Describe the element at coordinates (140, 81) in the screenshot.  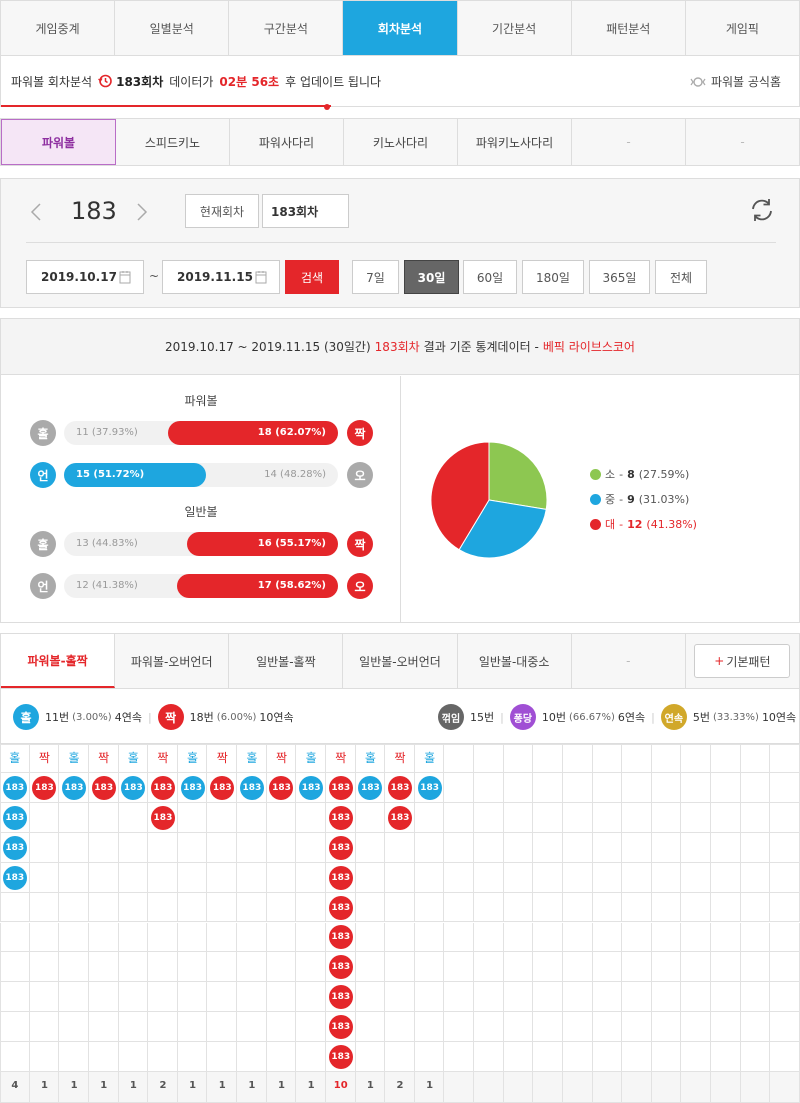
I see `info-round: 183회차` at that location.